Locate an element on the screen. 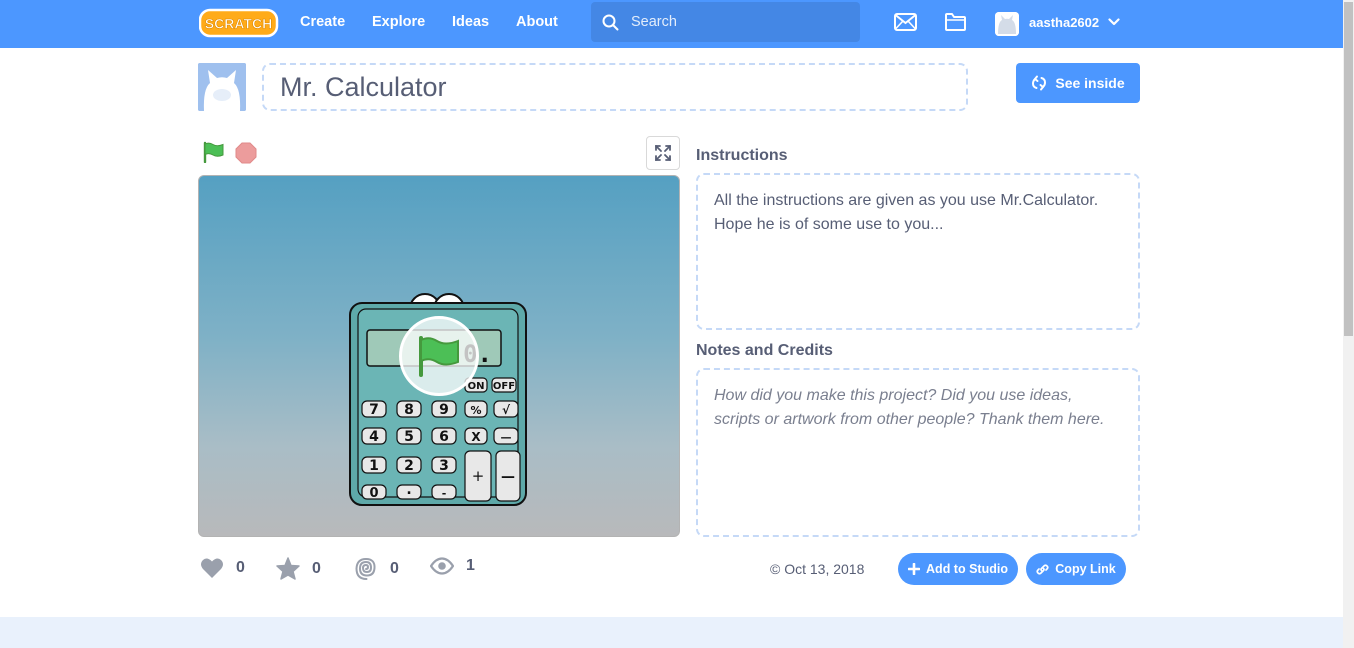  footer-band is located at coordinates (671, 632).